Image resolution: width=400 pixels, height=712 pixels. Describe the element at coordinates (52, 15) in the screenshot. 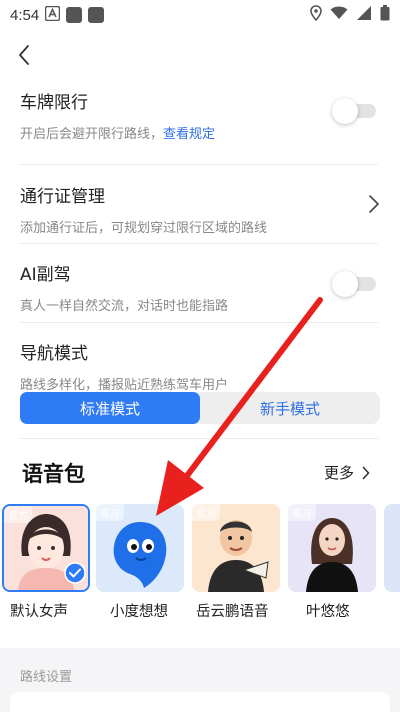

I see `notification-a-icon` at that location.